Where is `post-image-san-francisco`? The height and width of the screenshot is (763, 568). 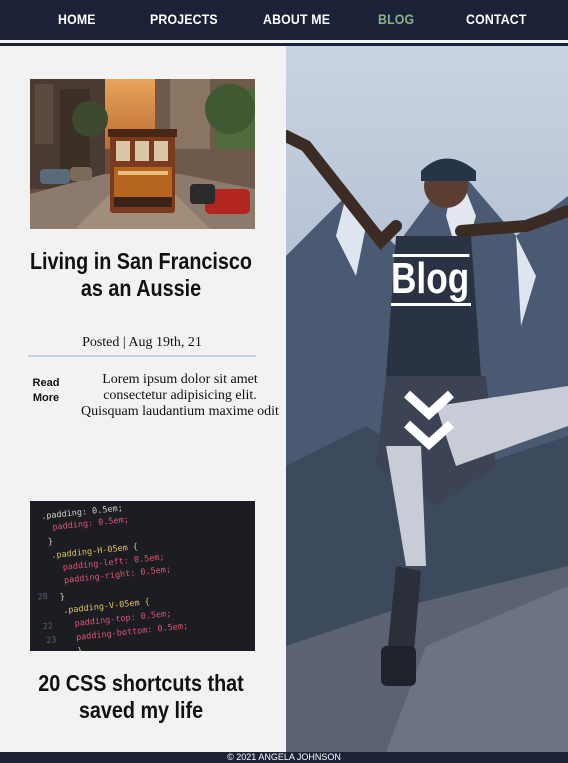 post-image-san-francisco is located at coordinates (142, 154).